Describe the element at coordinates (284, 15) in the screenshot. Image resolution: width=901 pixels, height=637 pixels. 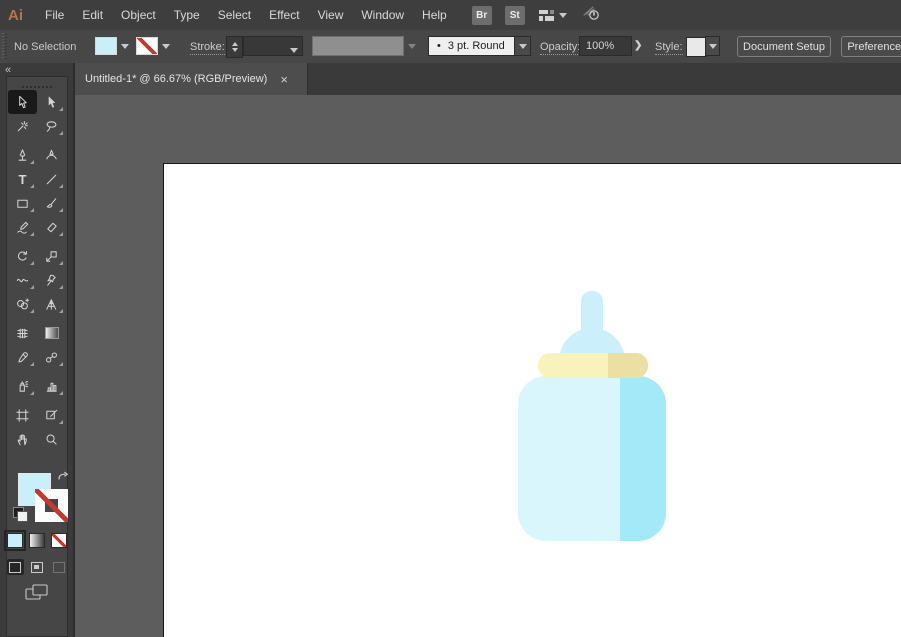
I see `menu-effect: Effect` at that location.